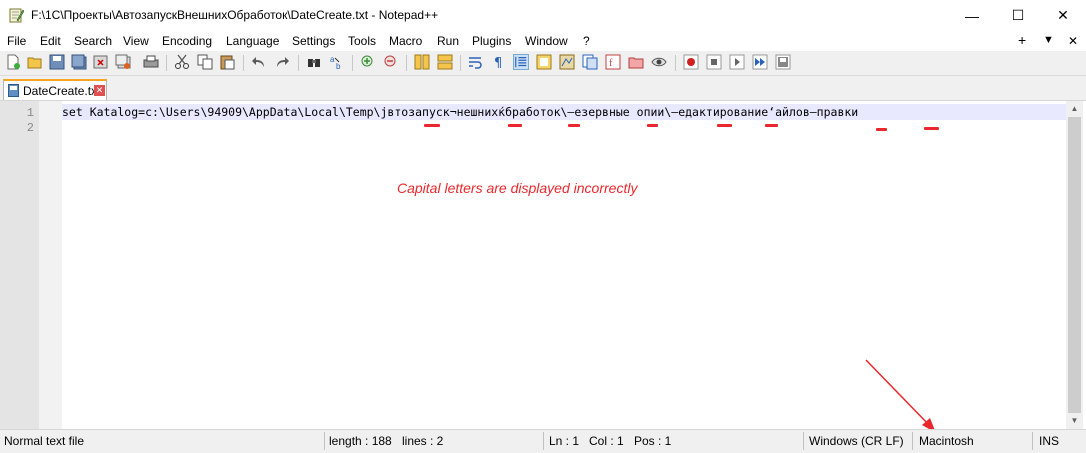  Describe the element at coordinates (760, 62) in the screenshot. I see `macro-run-multiple-icon` at that location.